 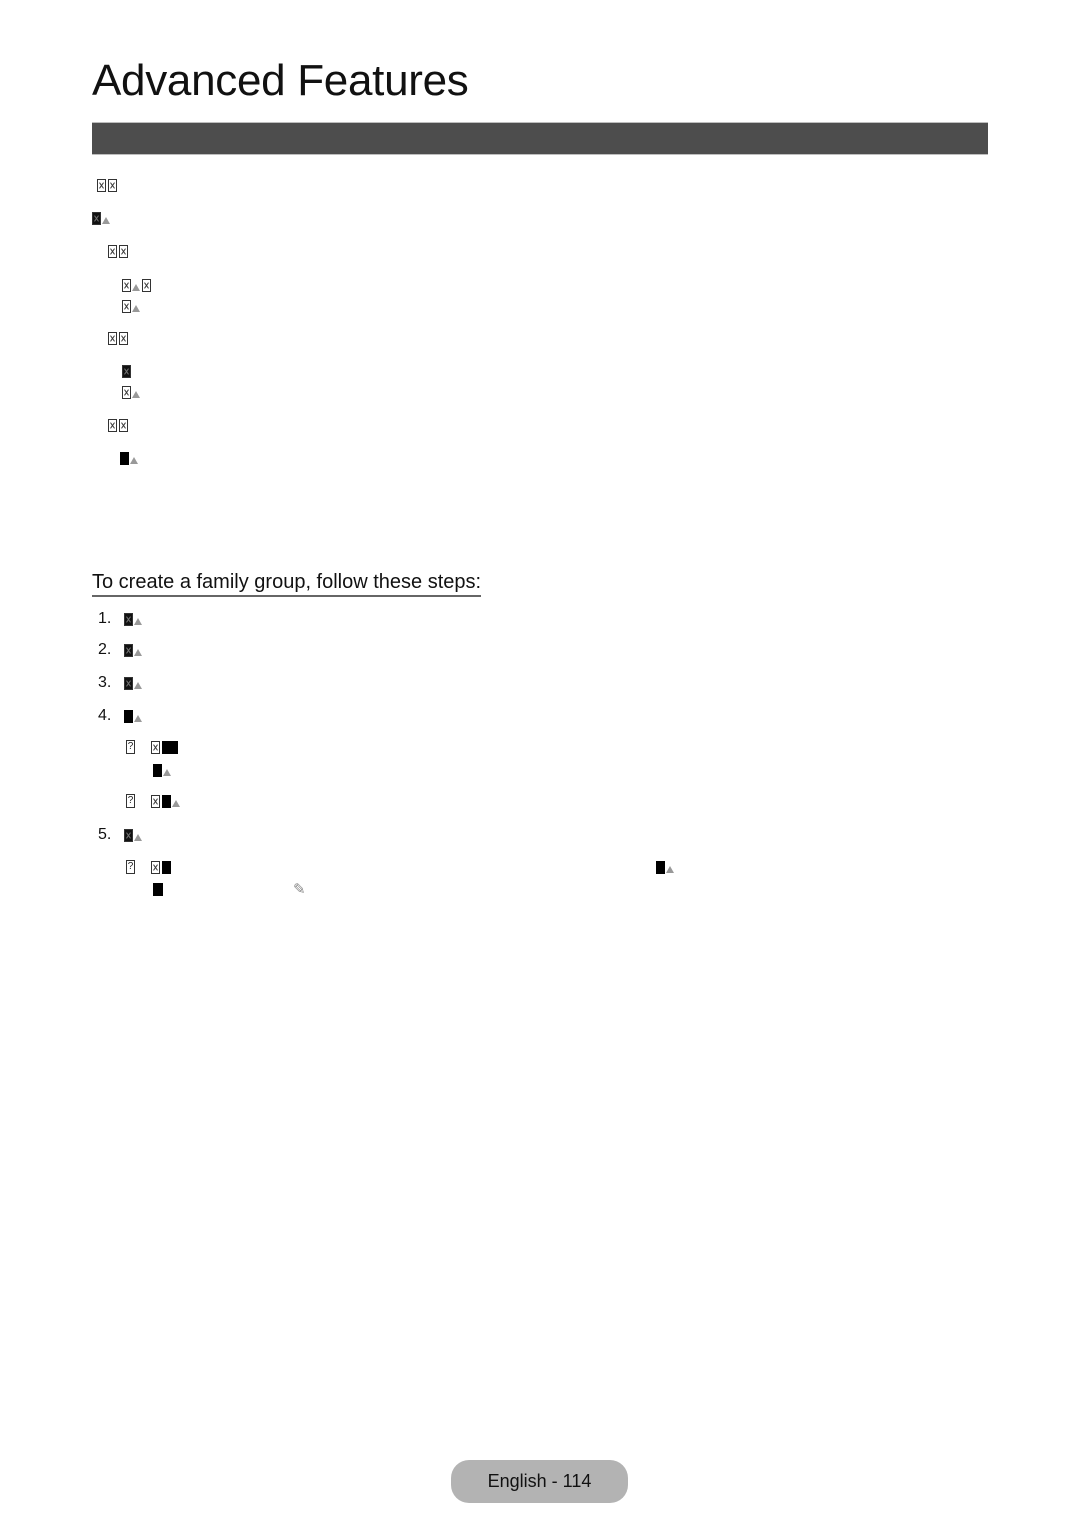 What do you see at coordinates (120, 649) in the screenshot?
I see `step-item: 2.` at bounding box center [120, 649].